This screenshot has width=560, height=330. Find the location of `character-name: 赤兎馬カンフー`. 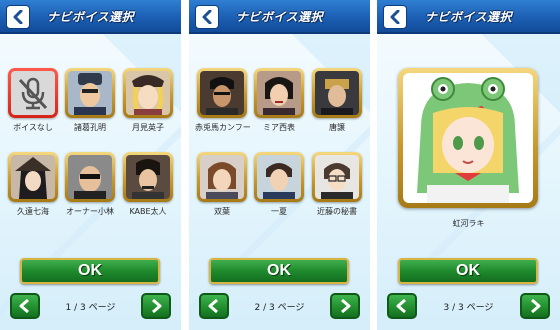

character-name: 赤兎馬カンフー is located at coordinates (223, 127).